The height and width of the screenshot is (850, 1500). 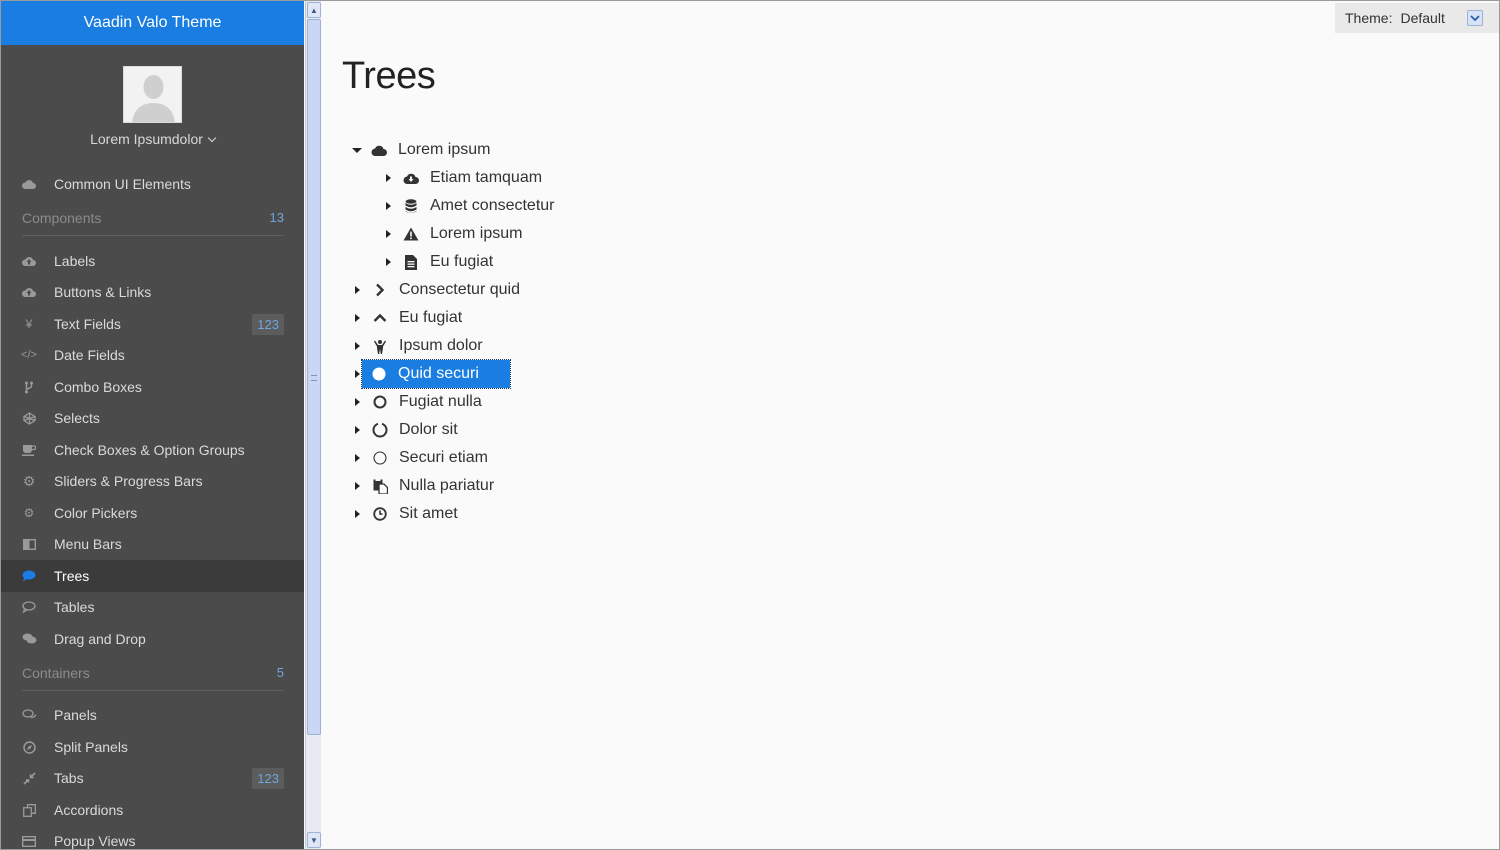 What do you see at coordinates (380, 486) in the screenshot?
I see `clipboard-icon` at bounding box center [380, 486].